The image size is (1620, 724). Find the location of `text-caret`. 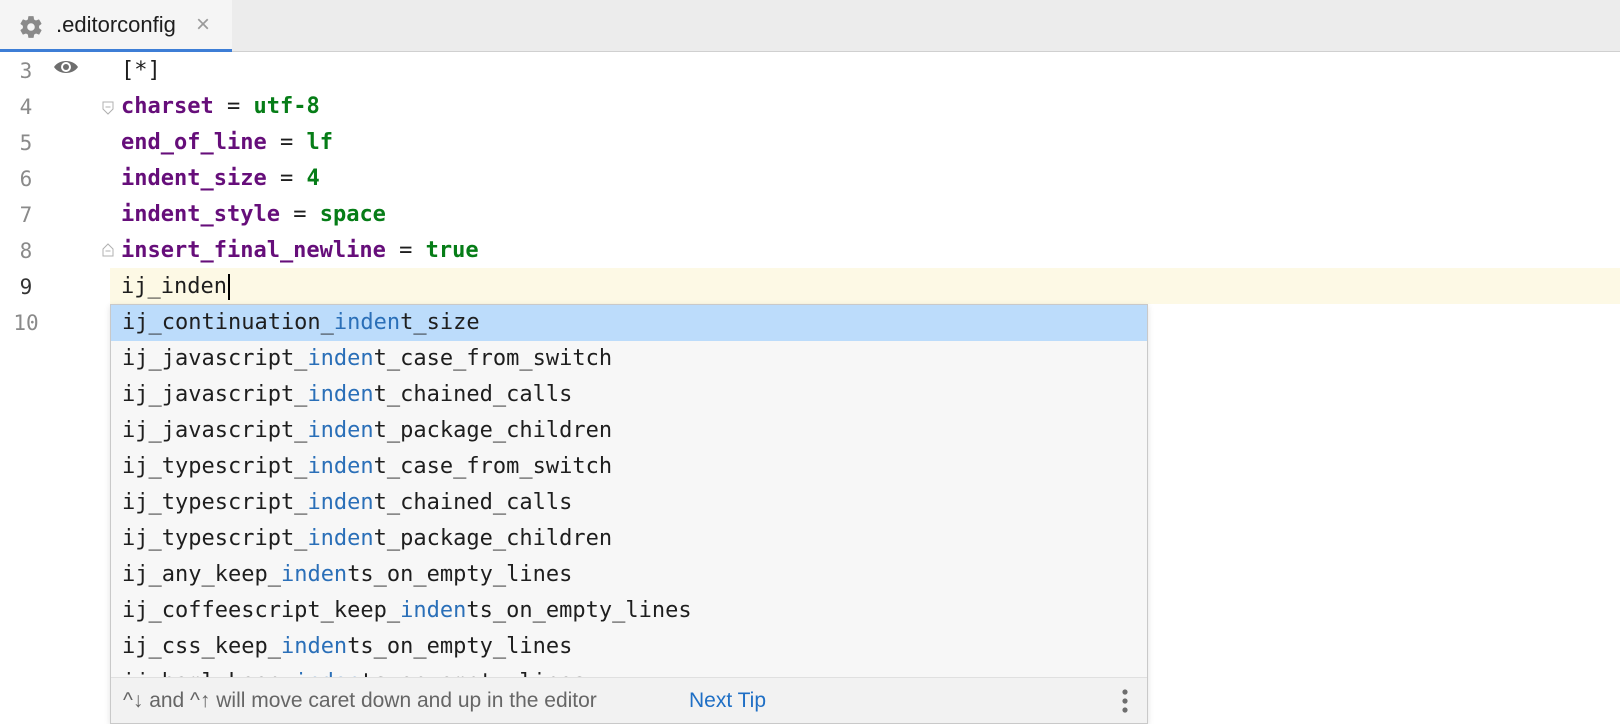

text-caret is located at coordinates (228, 287).